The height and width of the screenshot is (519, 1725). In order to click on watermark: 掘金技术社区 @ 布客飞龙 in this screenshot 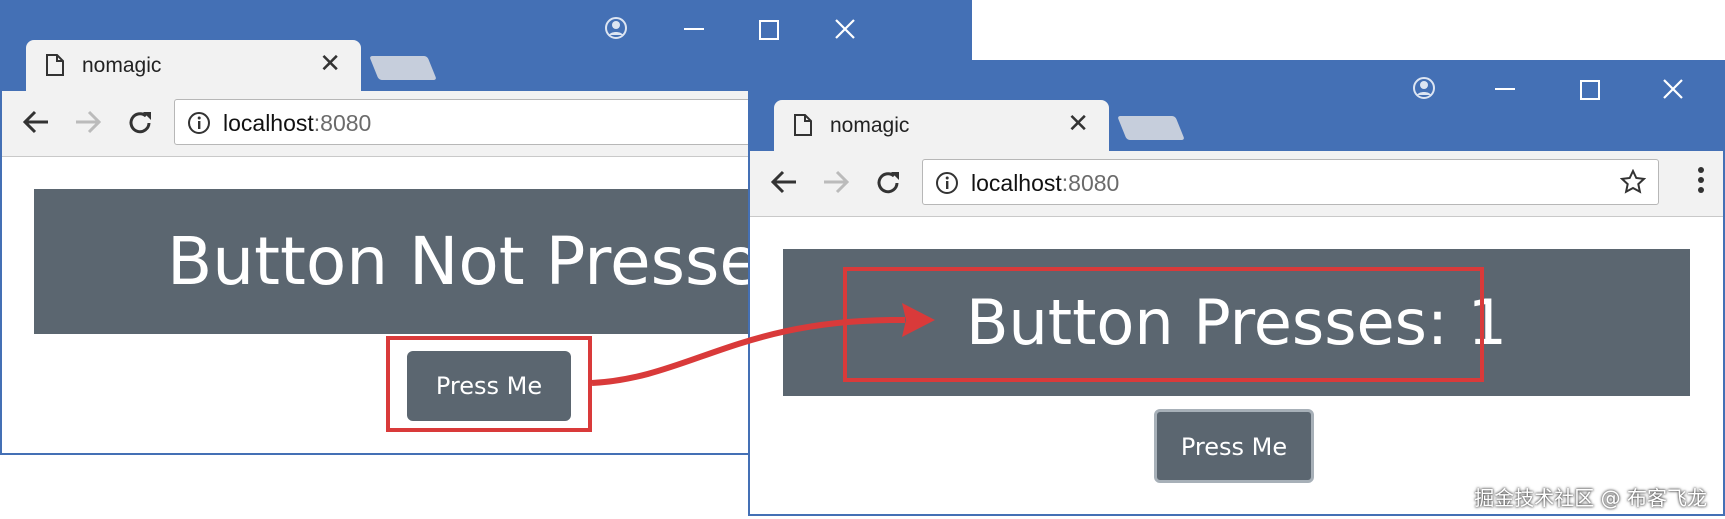, I will do `click(1590, 498)`.